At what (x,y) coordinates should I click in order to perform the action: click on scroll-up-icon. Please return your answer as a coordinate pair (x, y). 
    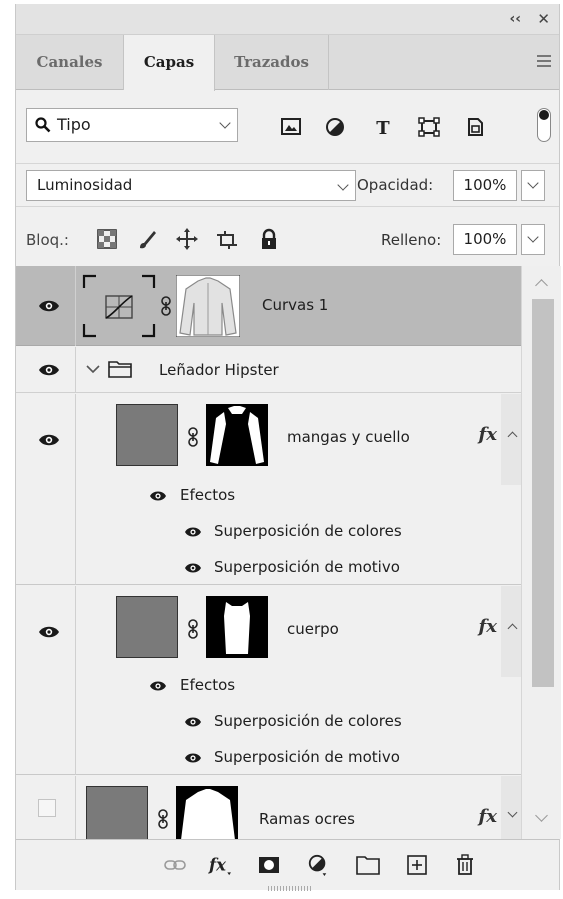
    Looking at the image, I should click on (541, 285).